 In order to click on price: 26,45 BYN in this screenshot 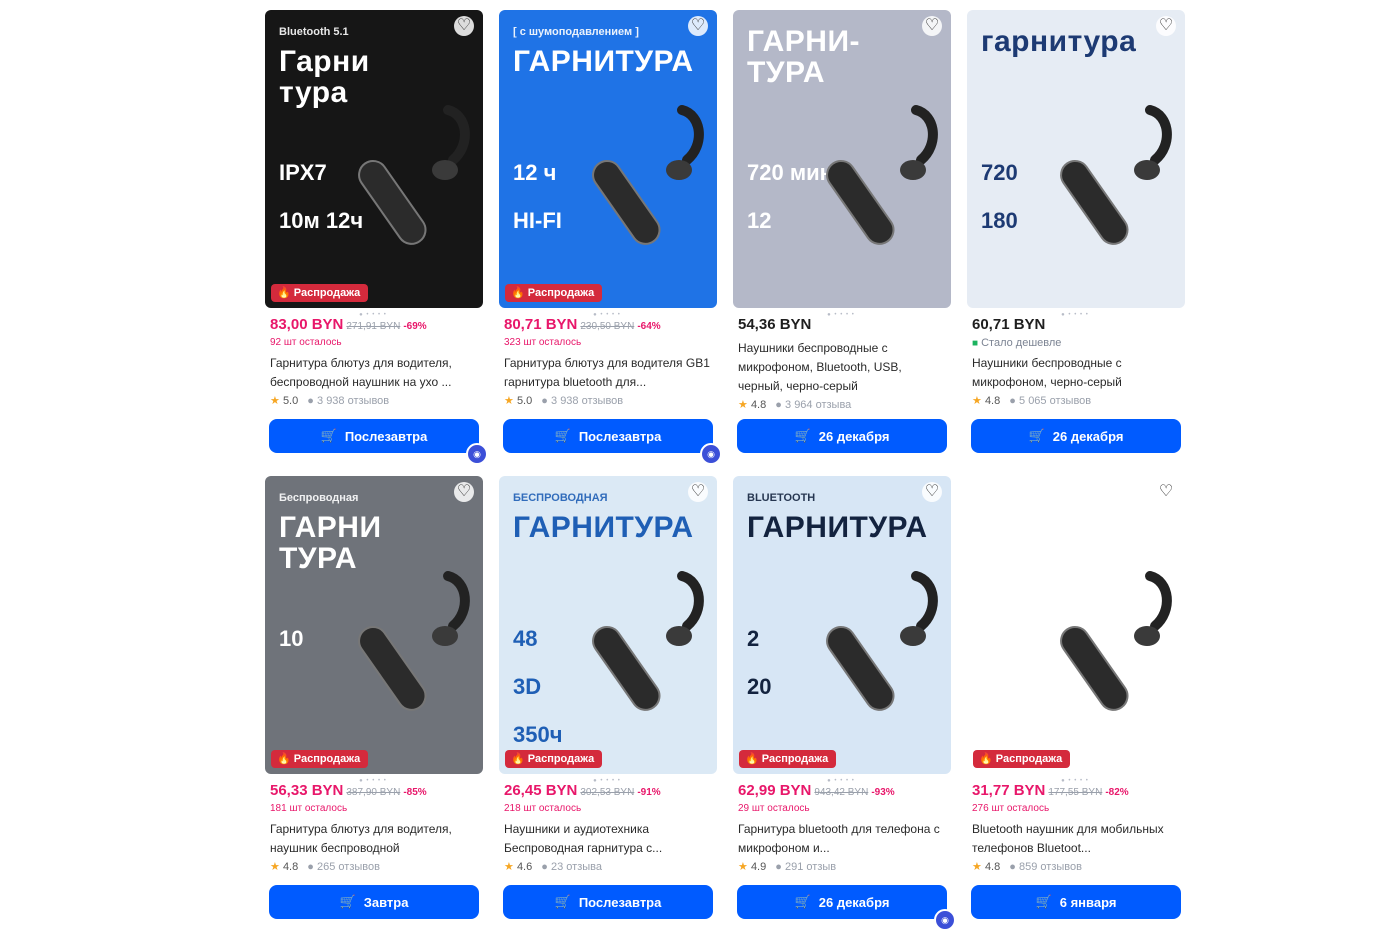, I will do `click(541, 790)`.